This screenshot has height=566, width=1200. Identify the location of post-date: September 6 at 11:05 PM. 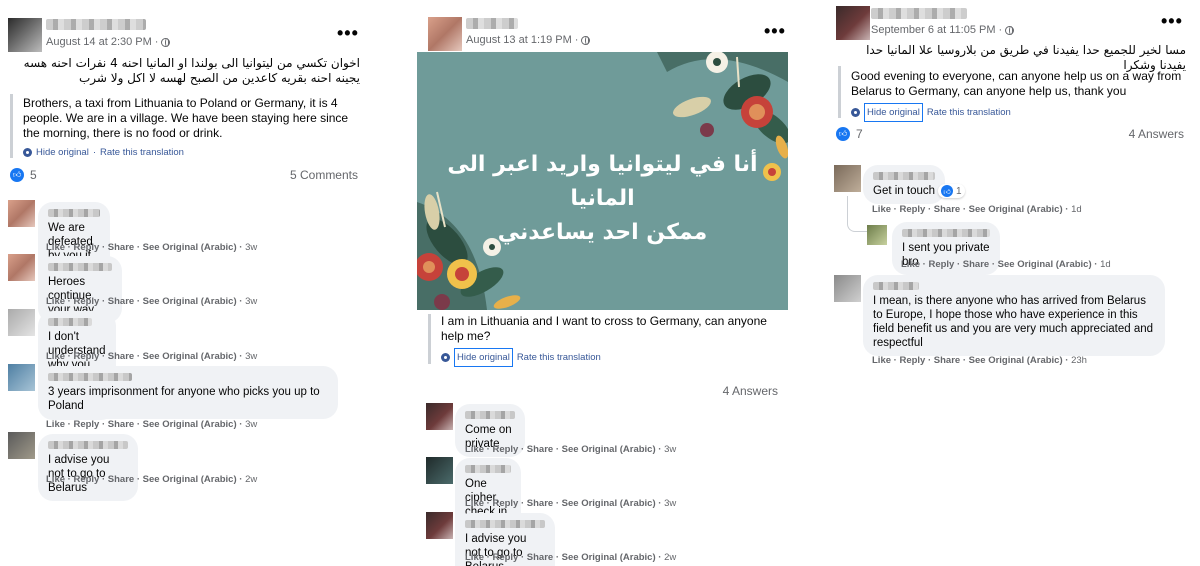
(933, 30).